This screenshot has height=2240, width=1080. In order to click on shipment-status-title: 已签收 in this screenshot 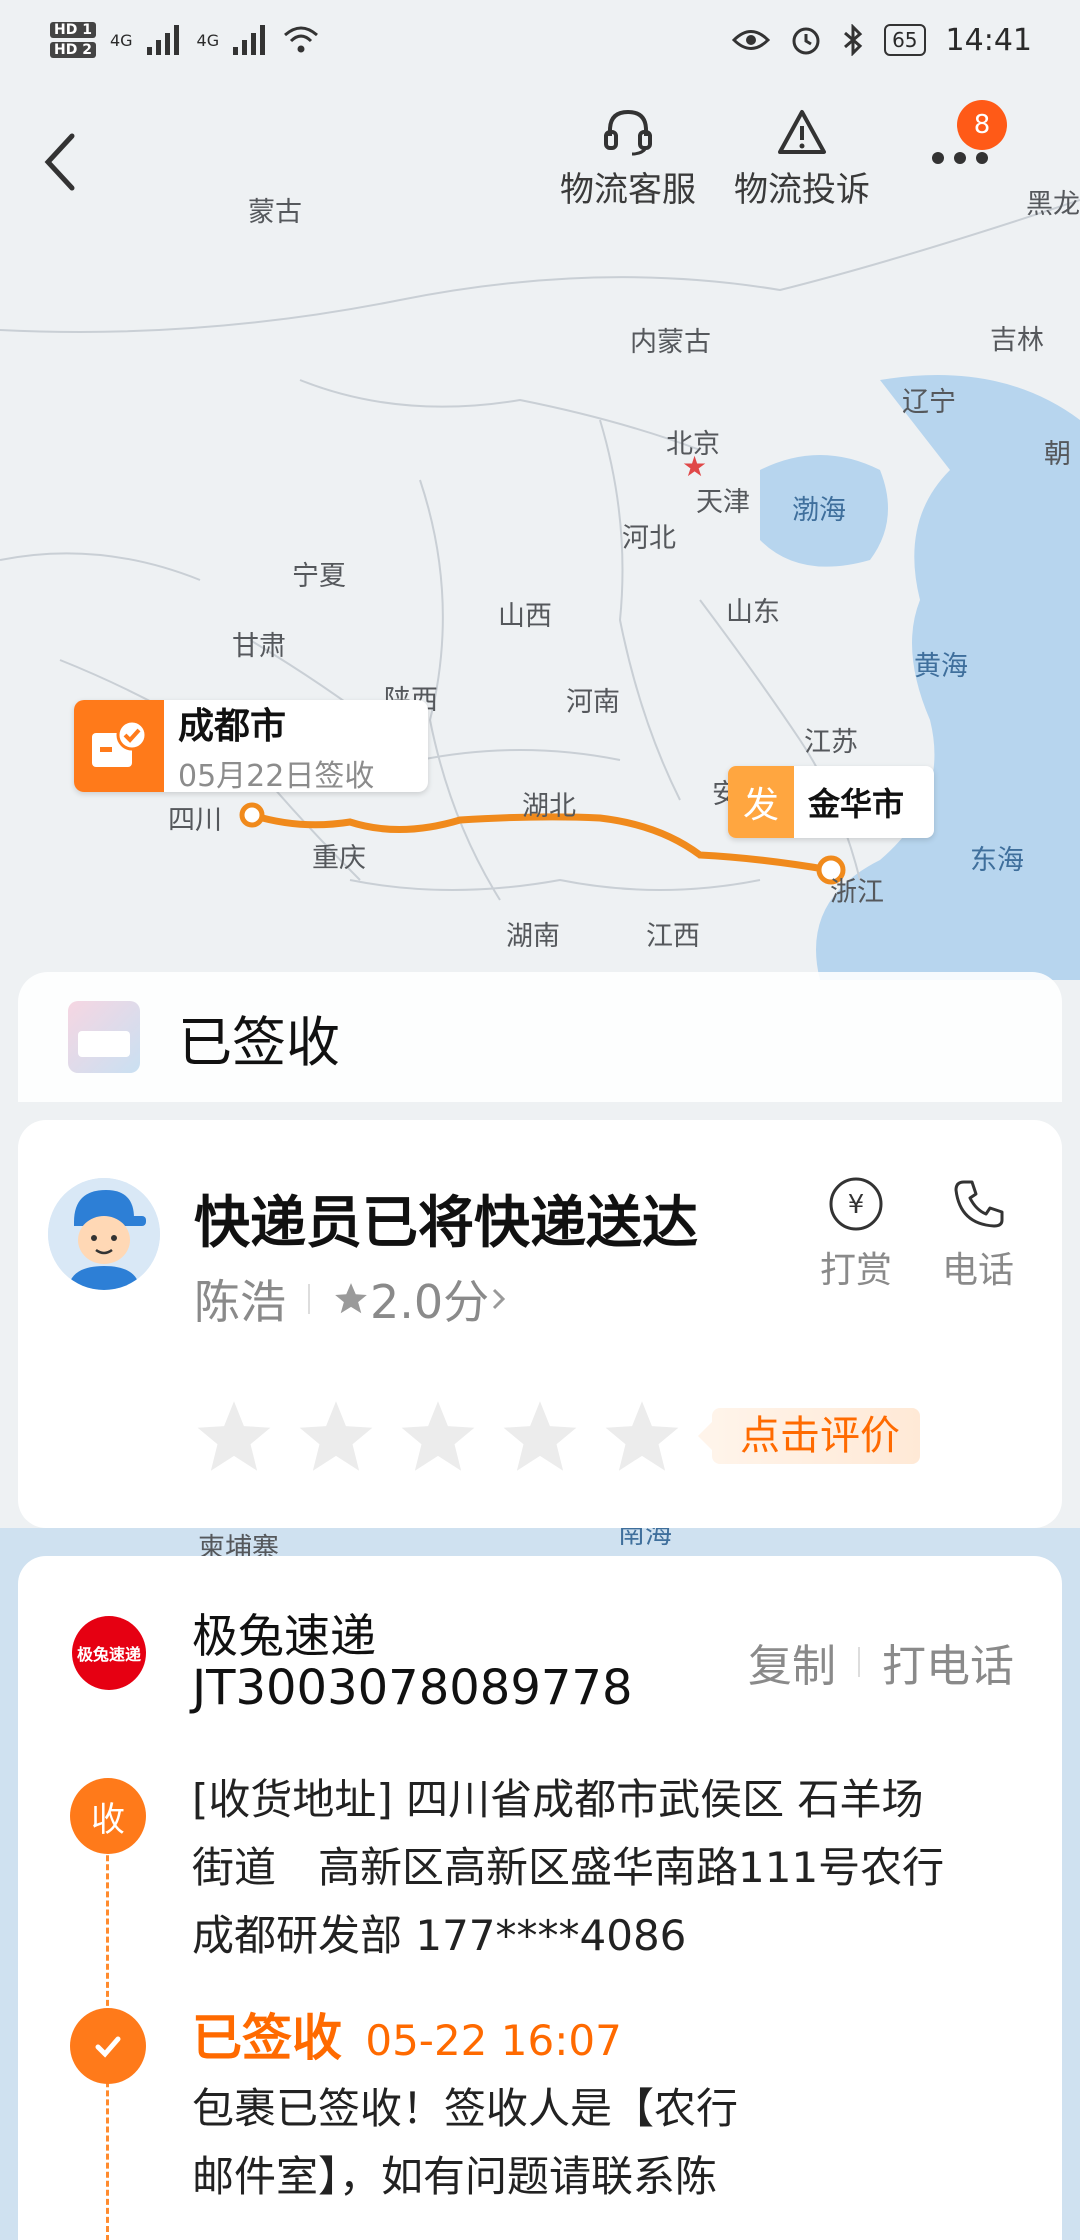, I will do `click(259, 1042)`.